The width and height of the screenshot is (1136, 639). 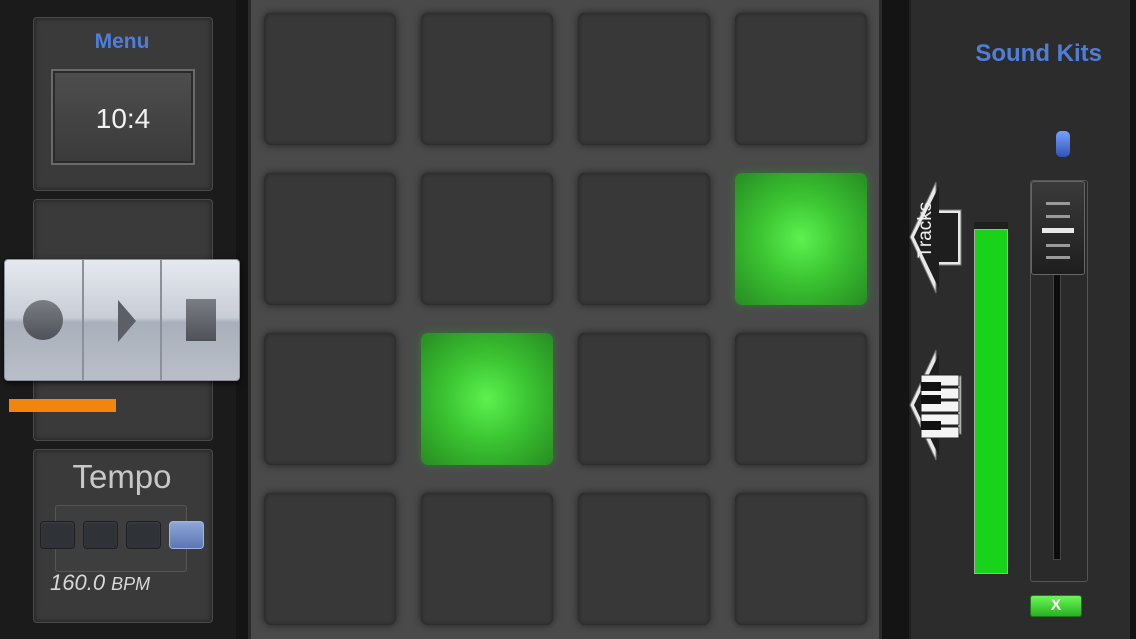 What do you see at coordinates (122, 535) in the screenshot?
I see `tempo-leds` at bounding box center [122, 535].